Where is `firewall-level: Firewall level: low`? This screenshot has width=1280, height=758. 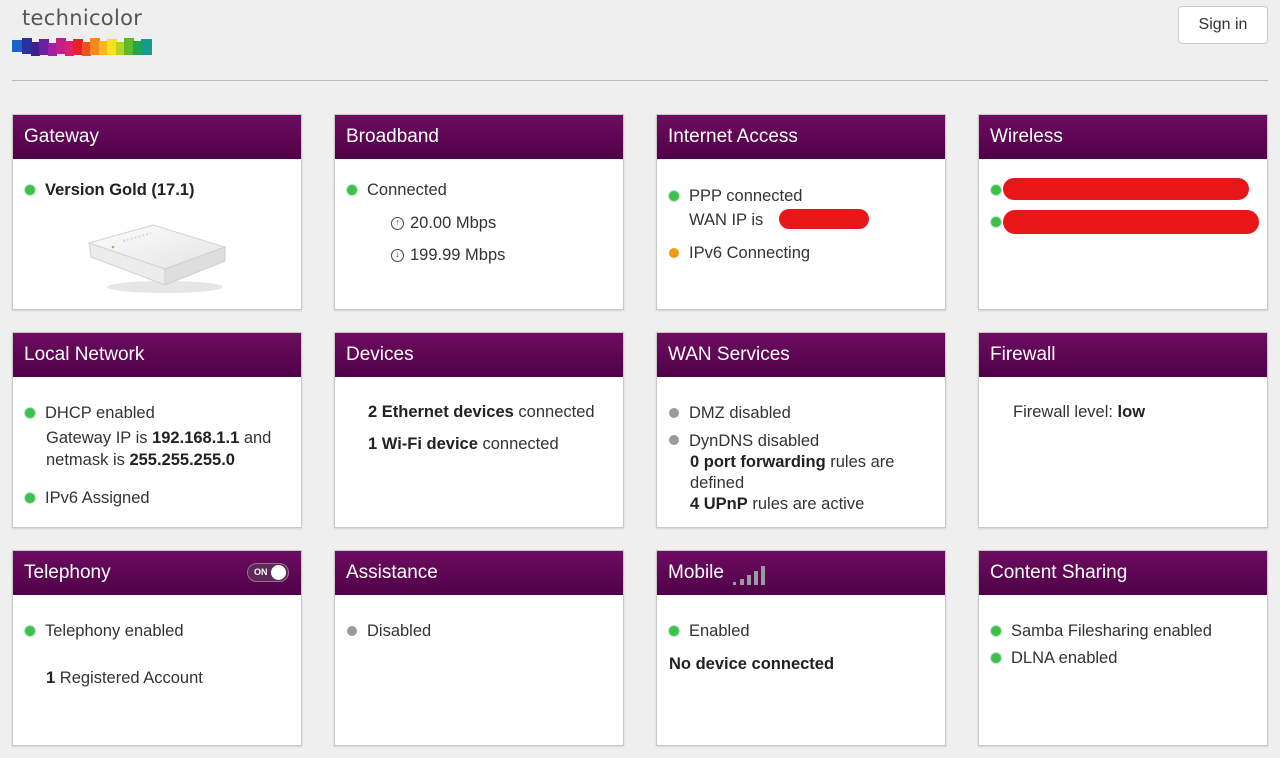
firewall-level: Firewall level: low is located at coordinates (1079, 412).